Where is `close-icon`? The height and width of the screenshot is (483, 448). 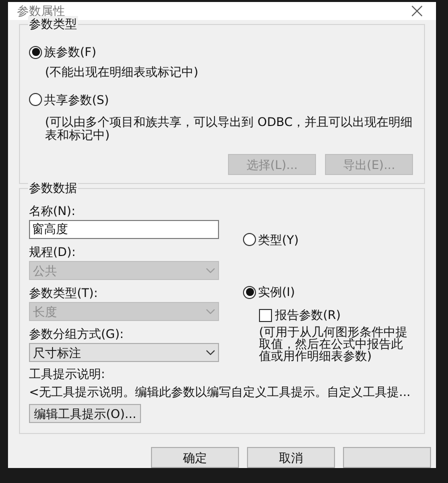 close-icon is located at coordinates (417, 11).